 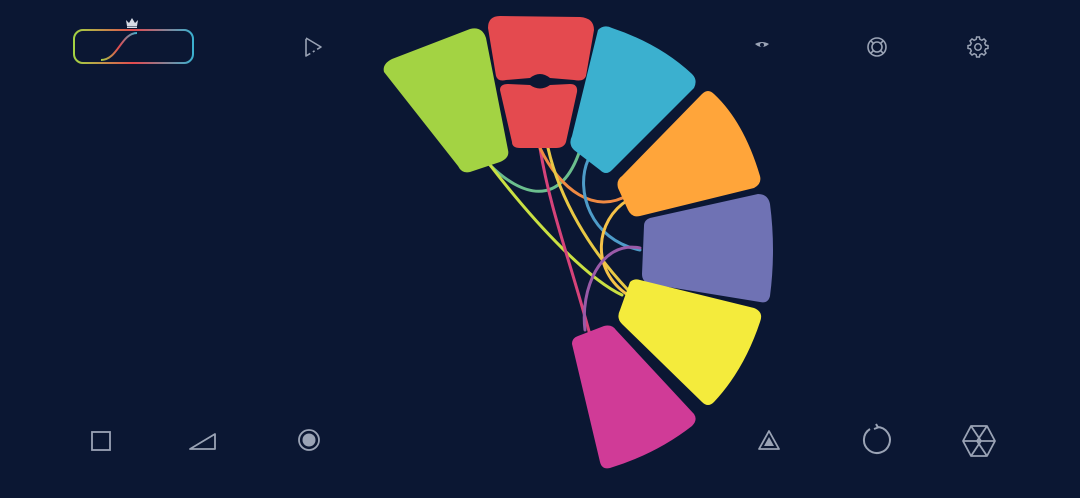 I want to click on connector-line, so click(x=588, y=219).